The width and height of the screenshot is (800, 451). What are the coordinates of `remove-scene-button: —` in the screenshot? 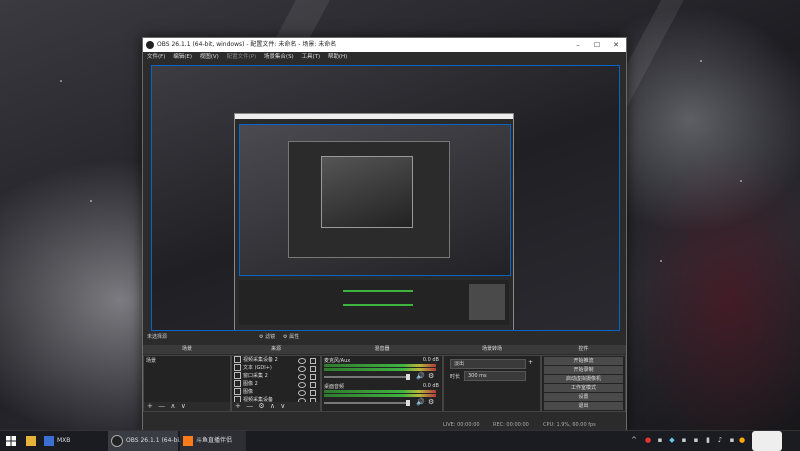 It's located at (161, 406).